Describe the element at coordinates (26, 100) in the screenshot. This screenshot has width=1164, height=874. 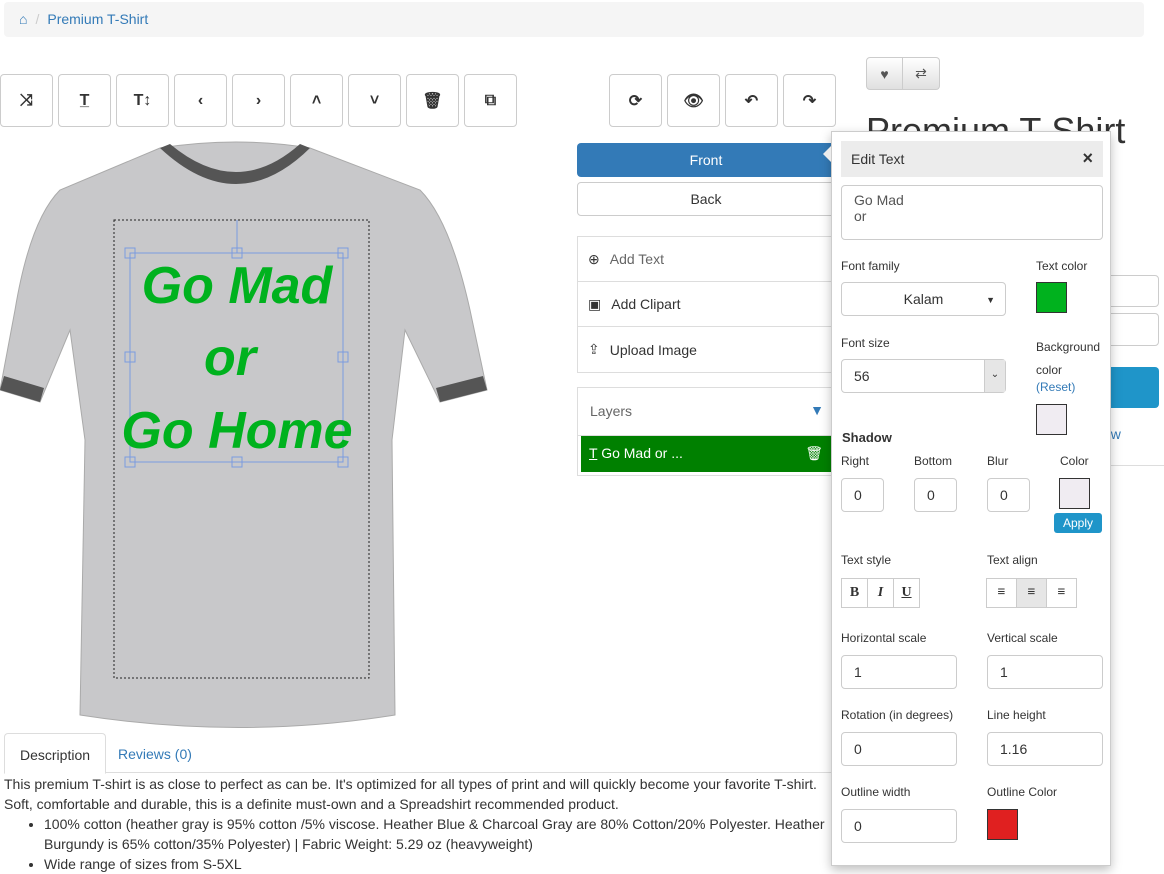
I see `shuffle-button: ⤨` at that location.